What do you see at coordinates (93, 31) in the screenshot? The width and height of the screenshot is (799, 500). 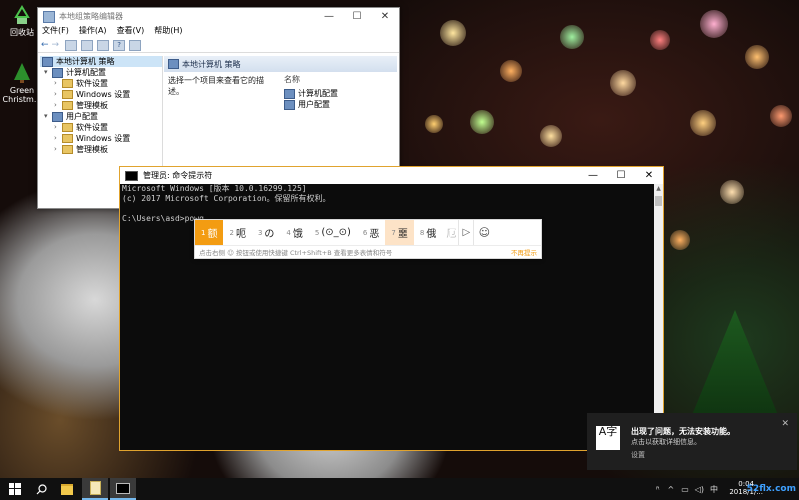 I see `menu-action: 操作(A)` at bounding box center [93, 31].